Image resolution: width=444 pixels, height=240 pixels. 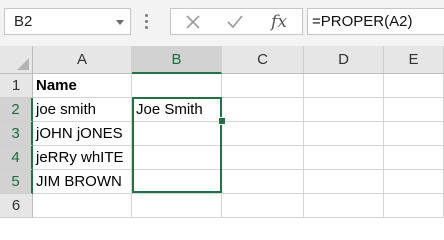 I want to click on formula-text: =PROPER(A2), so click(x=362, y=21).